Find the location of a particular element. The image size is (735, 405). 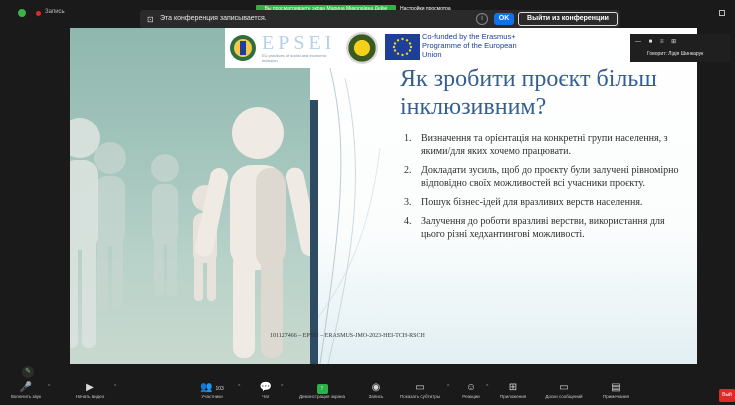

participants-button: 👥 103 Участники is located at coordinates (212, 390).